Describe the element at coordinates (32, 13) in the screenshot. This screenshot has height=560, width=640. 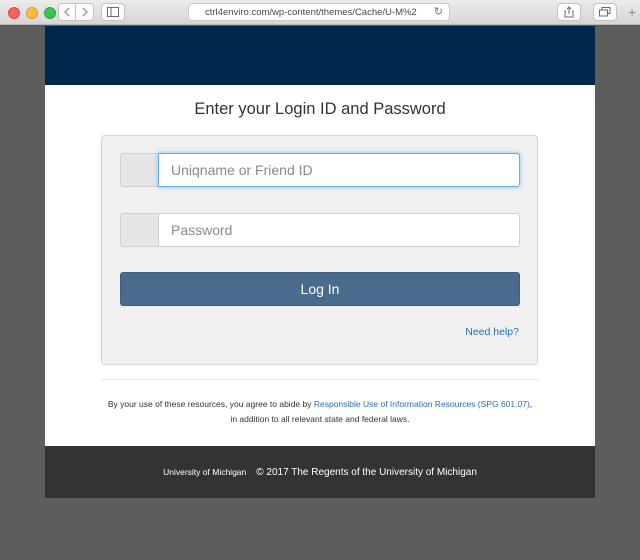
I see `minimize-window-button` at that location.